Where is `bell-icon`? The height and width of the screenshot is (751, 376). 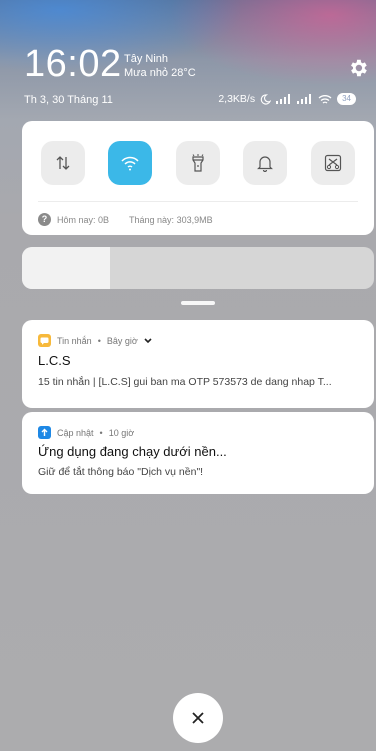 bell-icon is located at coordinates (265, 164).